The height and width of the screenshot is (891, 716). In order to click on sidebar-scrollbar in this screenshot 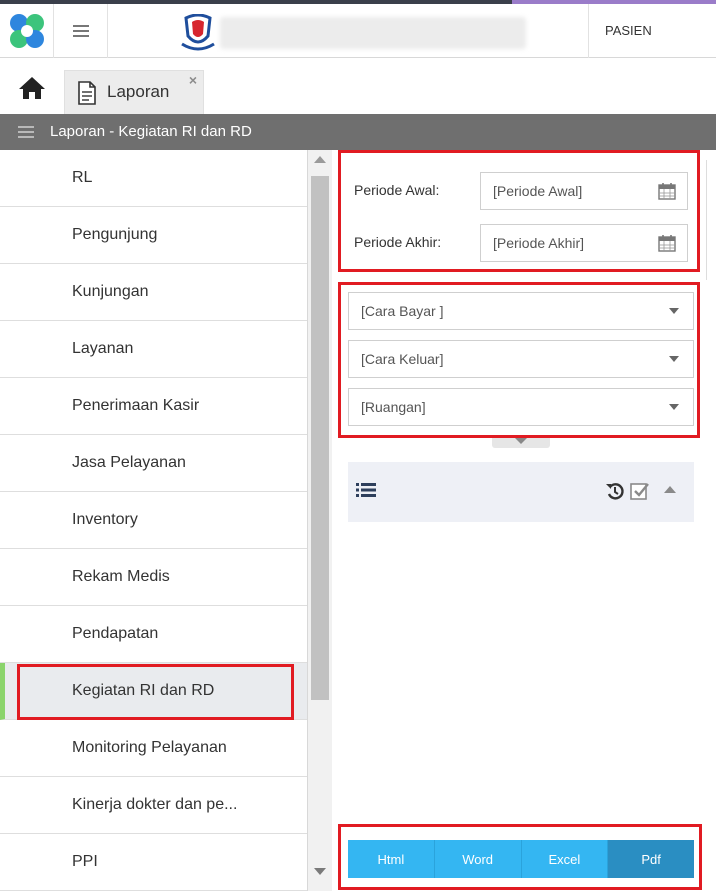, I will do `click(320, 520)`.